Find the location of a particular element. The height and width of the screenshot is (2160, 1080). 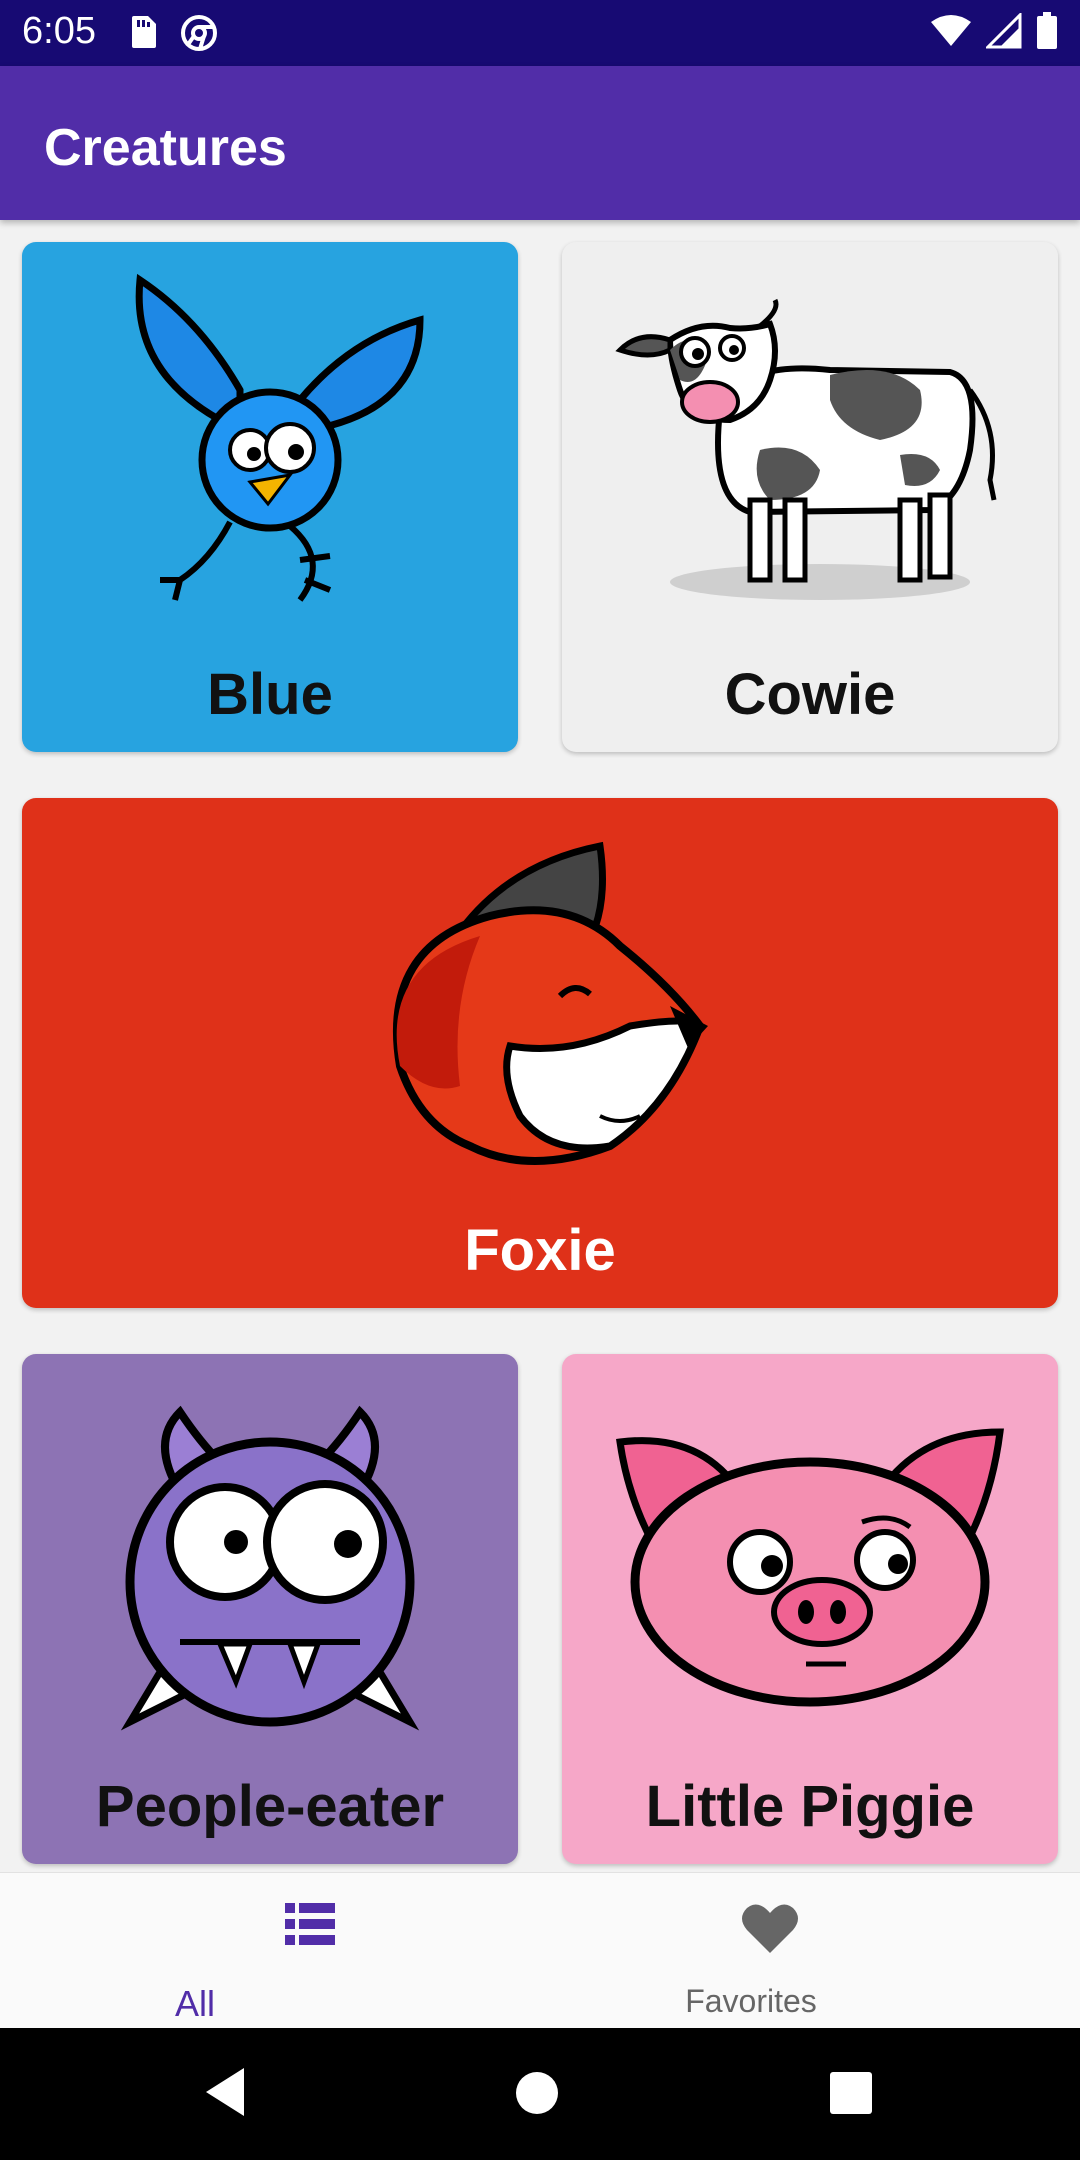

creature-name: Cowie is located at coordinates (810, 694).